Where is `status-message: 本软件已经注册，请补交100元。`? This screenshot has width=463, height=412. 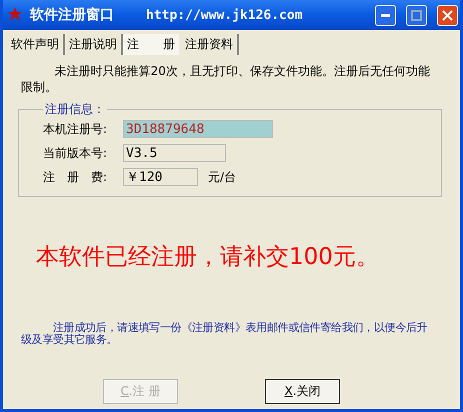
status-message: 本软件已经注册，请补交100元。 is located at coordinates (207, 257).